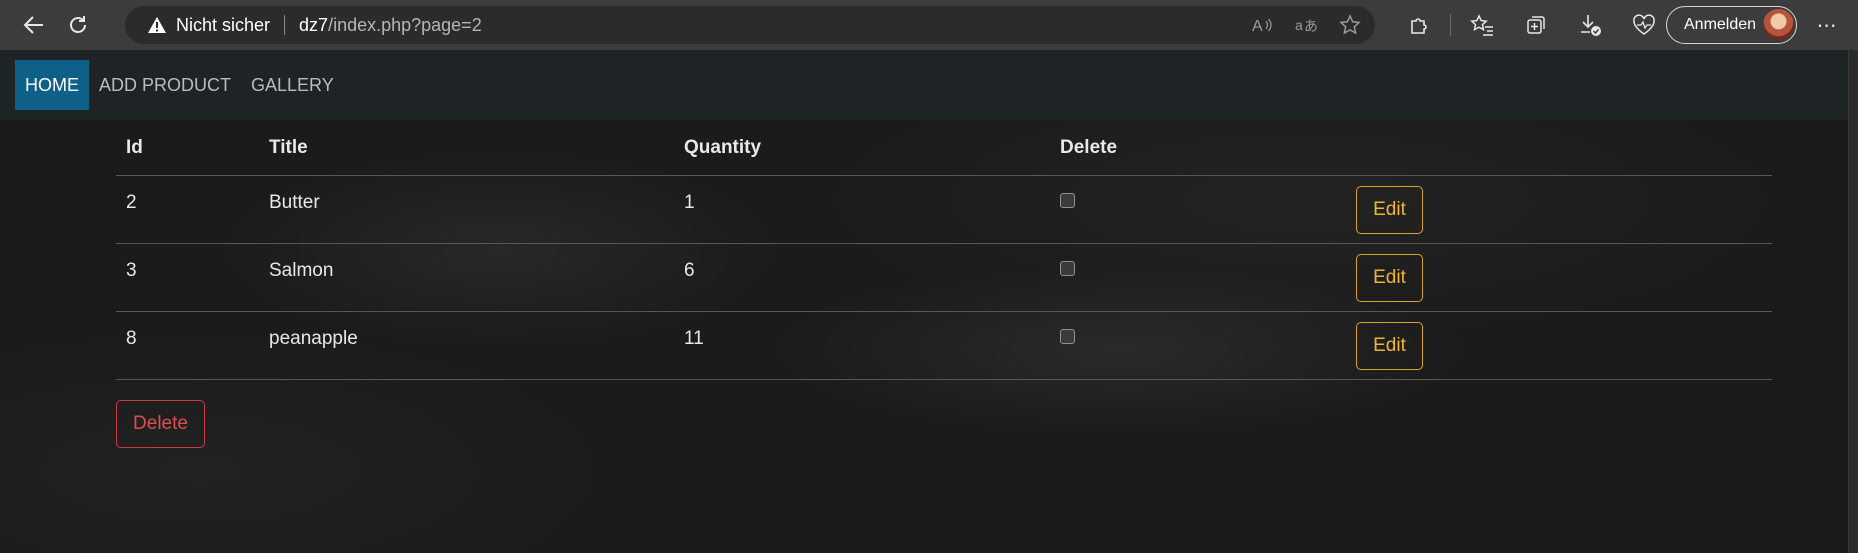 This screenshot has width=1858, height=553. What do you see at coordinates (134, 147) in the screenshot?
I see `header-id: Id` at bounding box center [134, 147].